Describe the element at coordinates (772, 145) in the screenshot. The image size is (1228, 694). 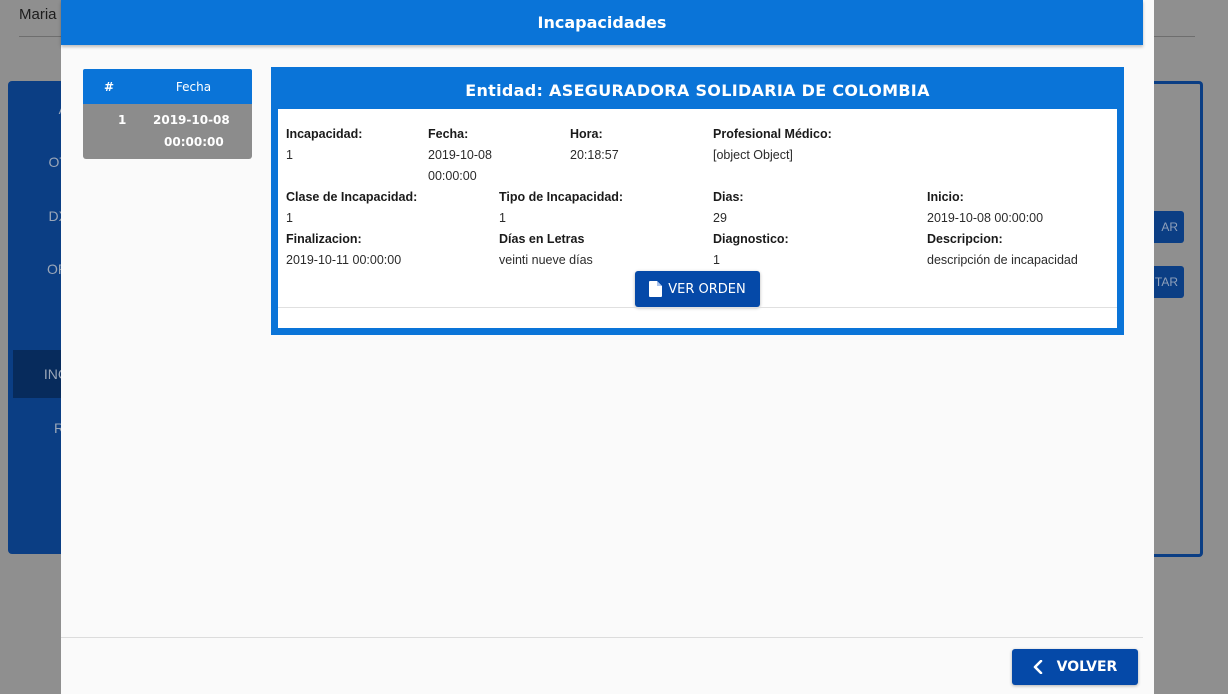
I see `field-profesional-medico: Profesional Médico: [object Object]` at that location.